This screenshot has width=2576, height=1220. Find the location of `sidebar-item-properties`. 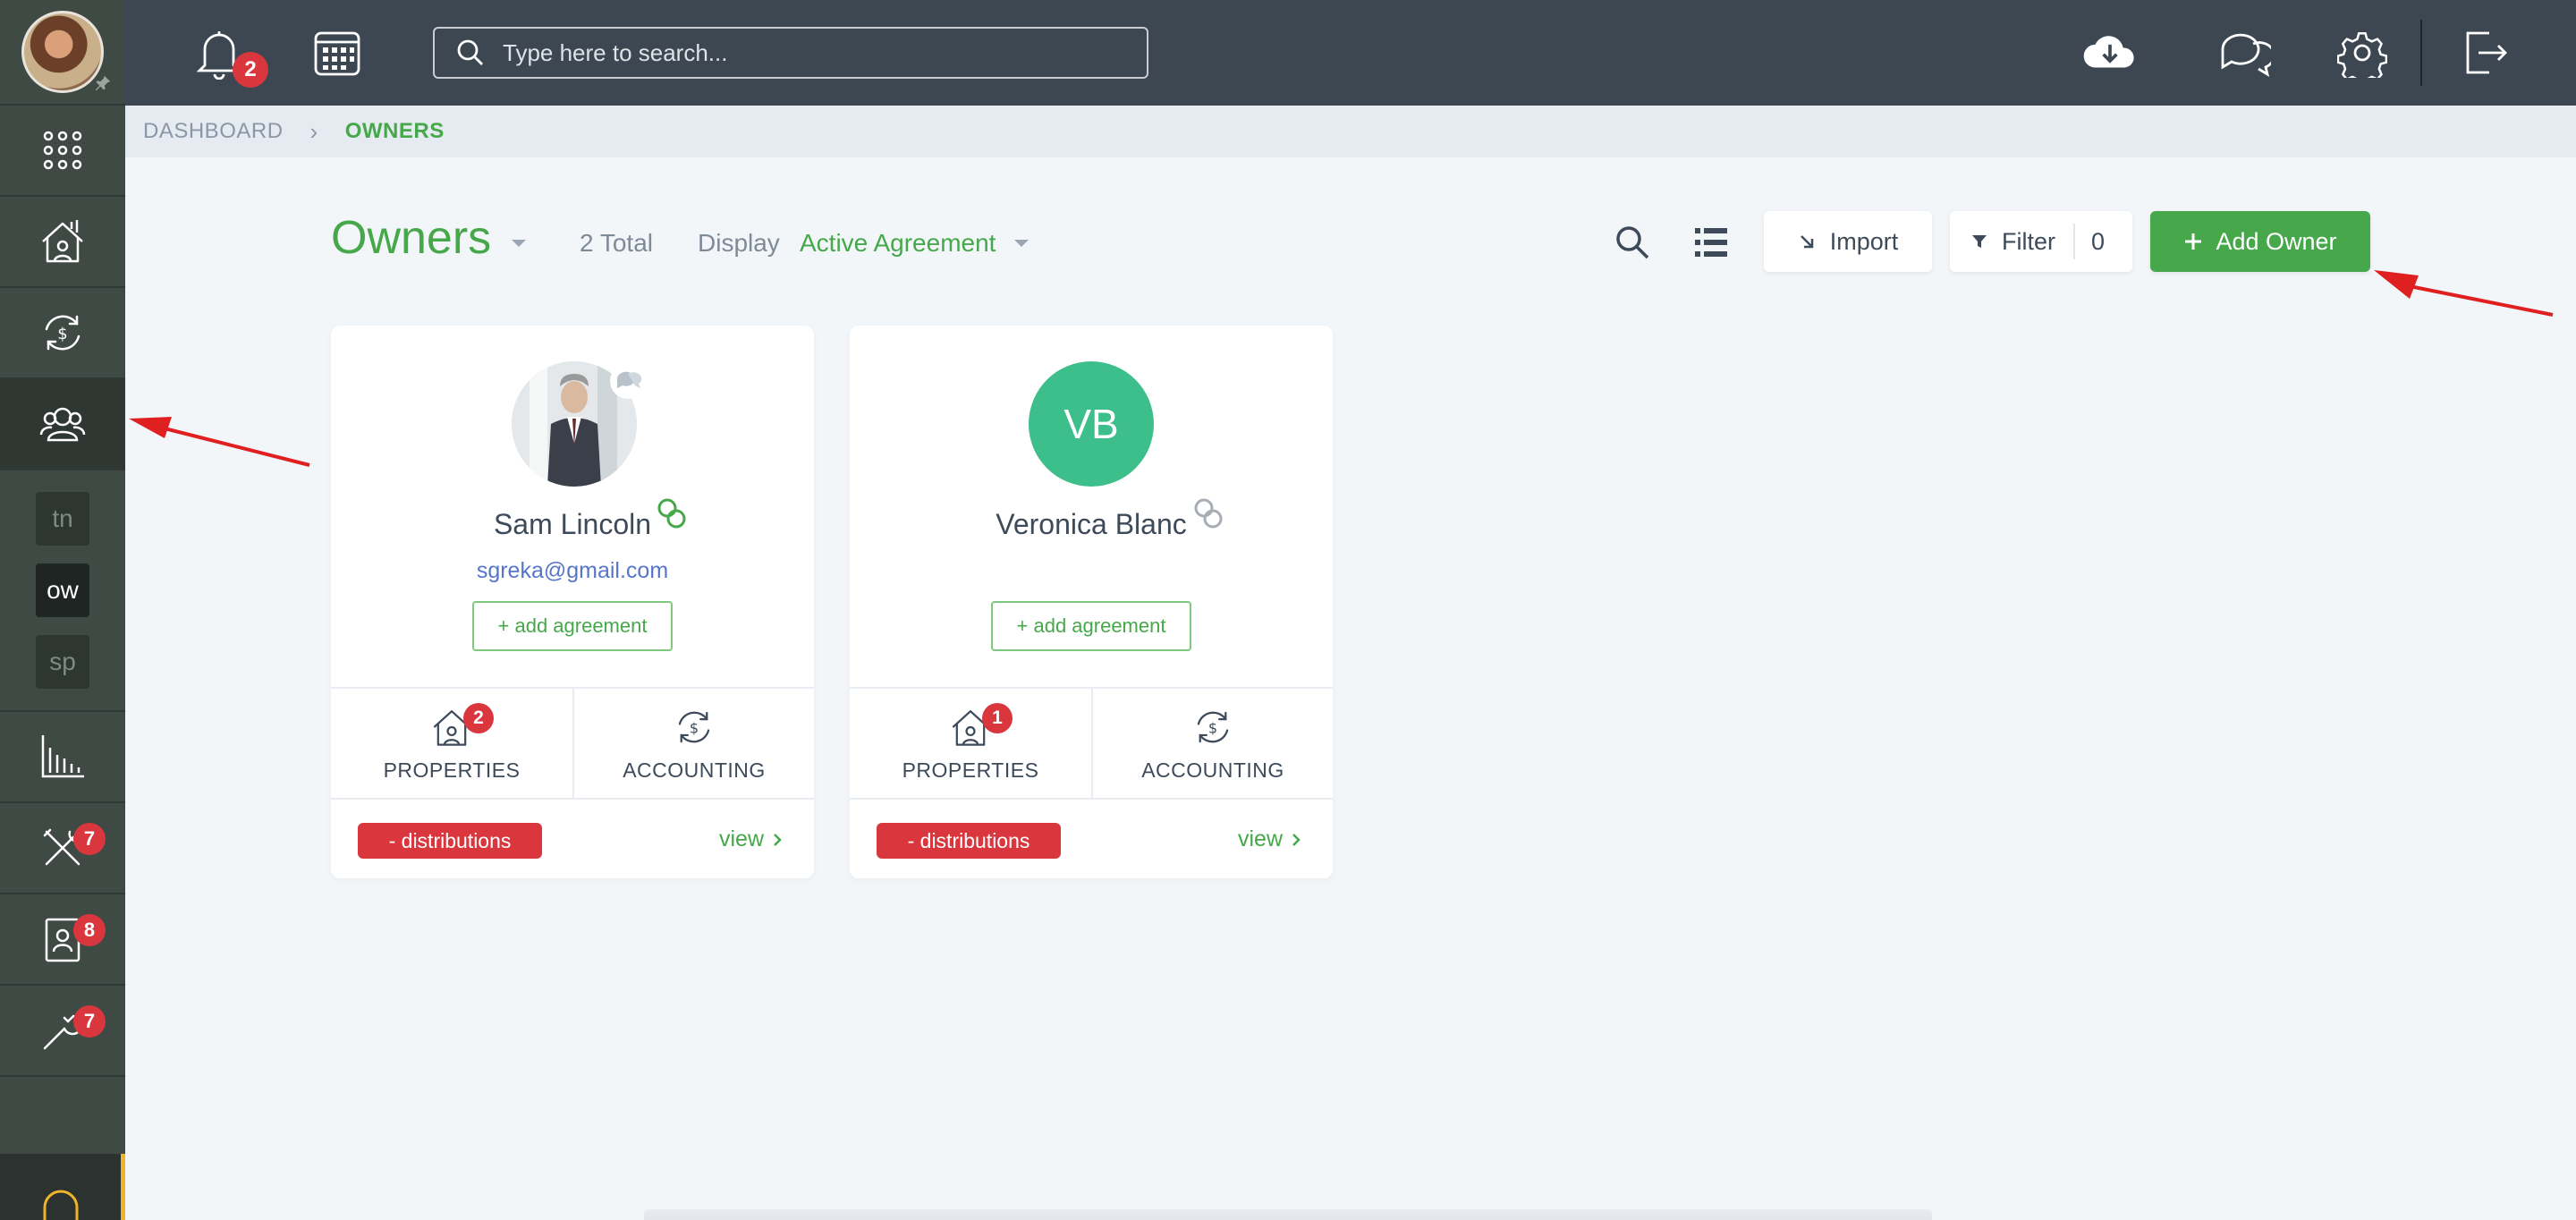

sidebar-item-properties is located at coordinates (62, 243).